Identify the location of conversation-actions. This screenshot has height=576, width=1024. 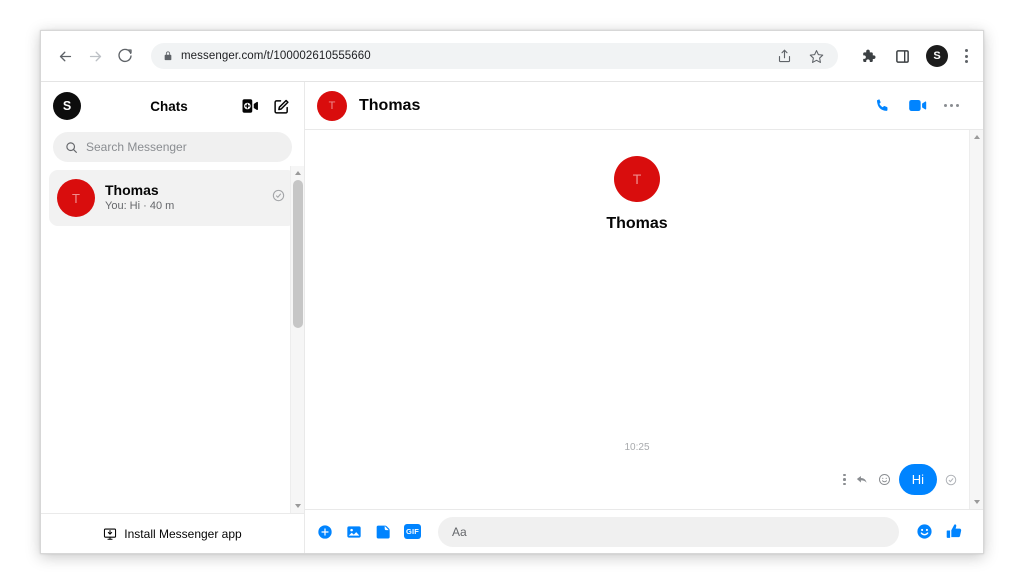
(916, 105).